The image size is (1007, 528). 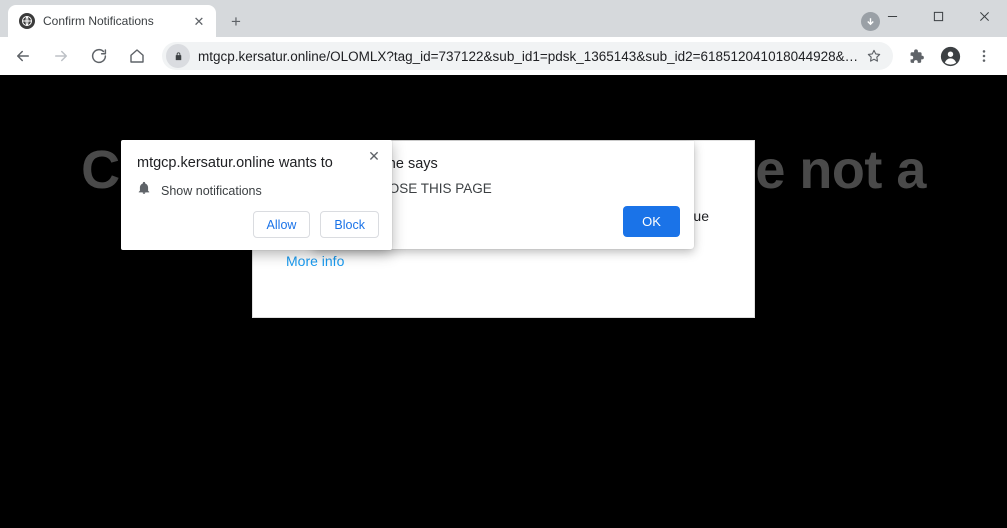 I want to click on permission-prompt-title: mtgcp.kersatur.online wants to, so click(x=235, y=163).